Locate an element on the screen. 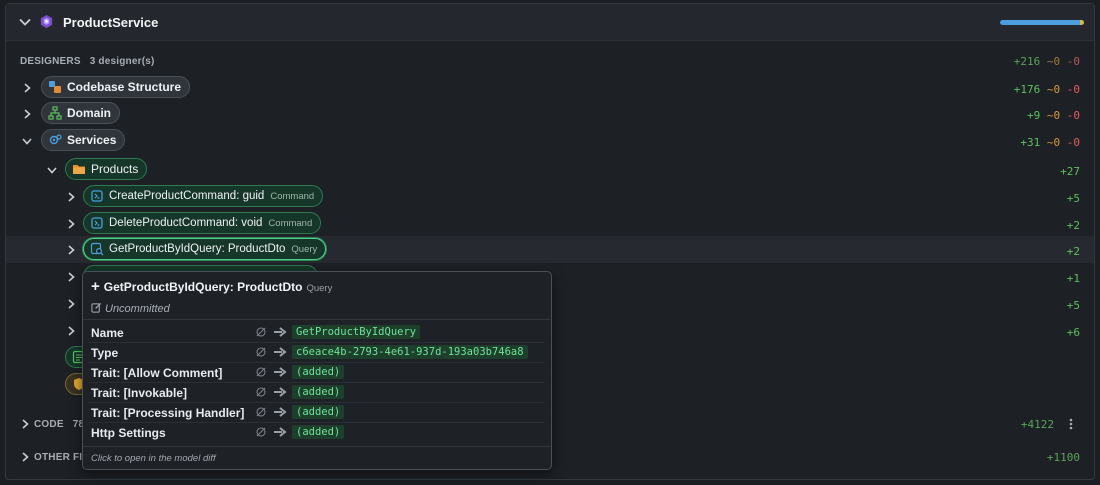 This screenshot has height=485, width=1100. property-name: Name is located at coordinates (107, 333).